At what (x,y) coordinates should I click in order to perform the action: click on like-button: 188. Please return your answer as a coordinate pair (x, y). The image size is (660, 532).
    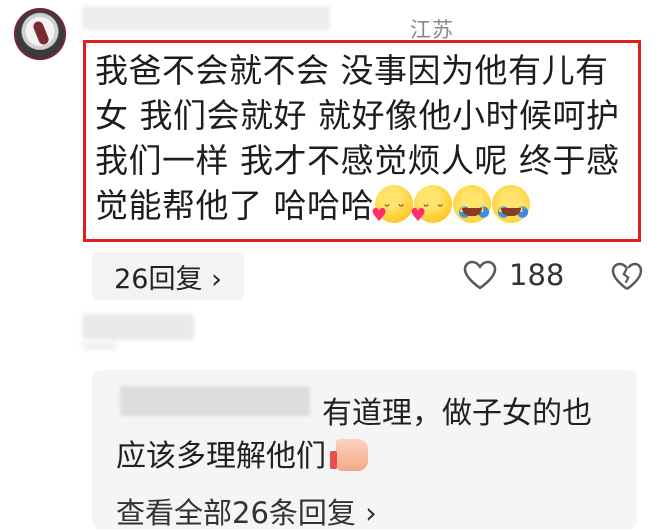
    Looking at the image, I should click on (513, 275).